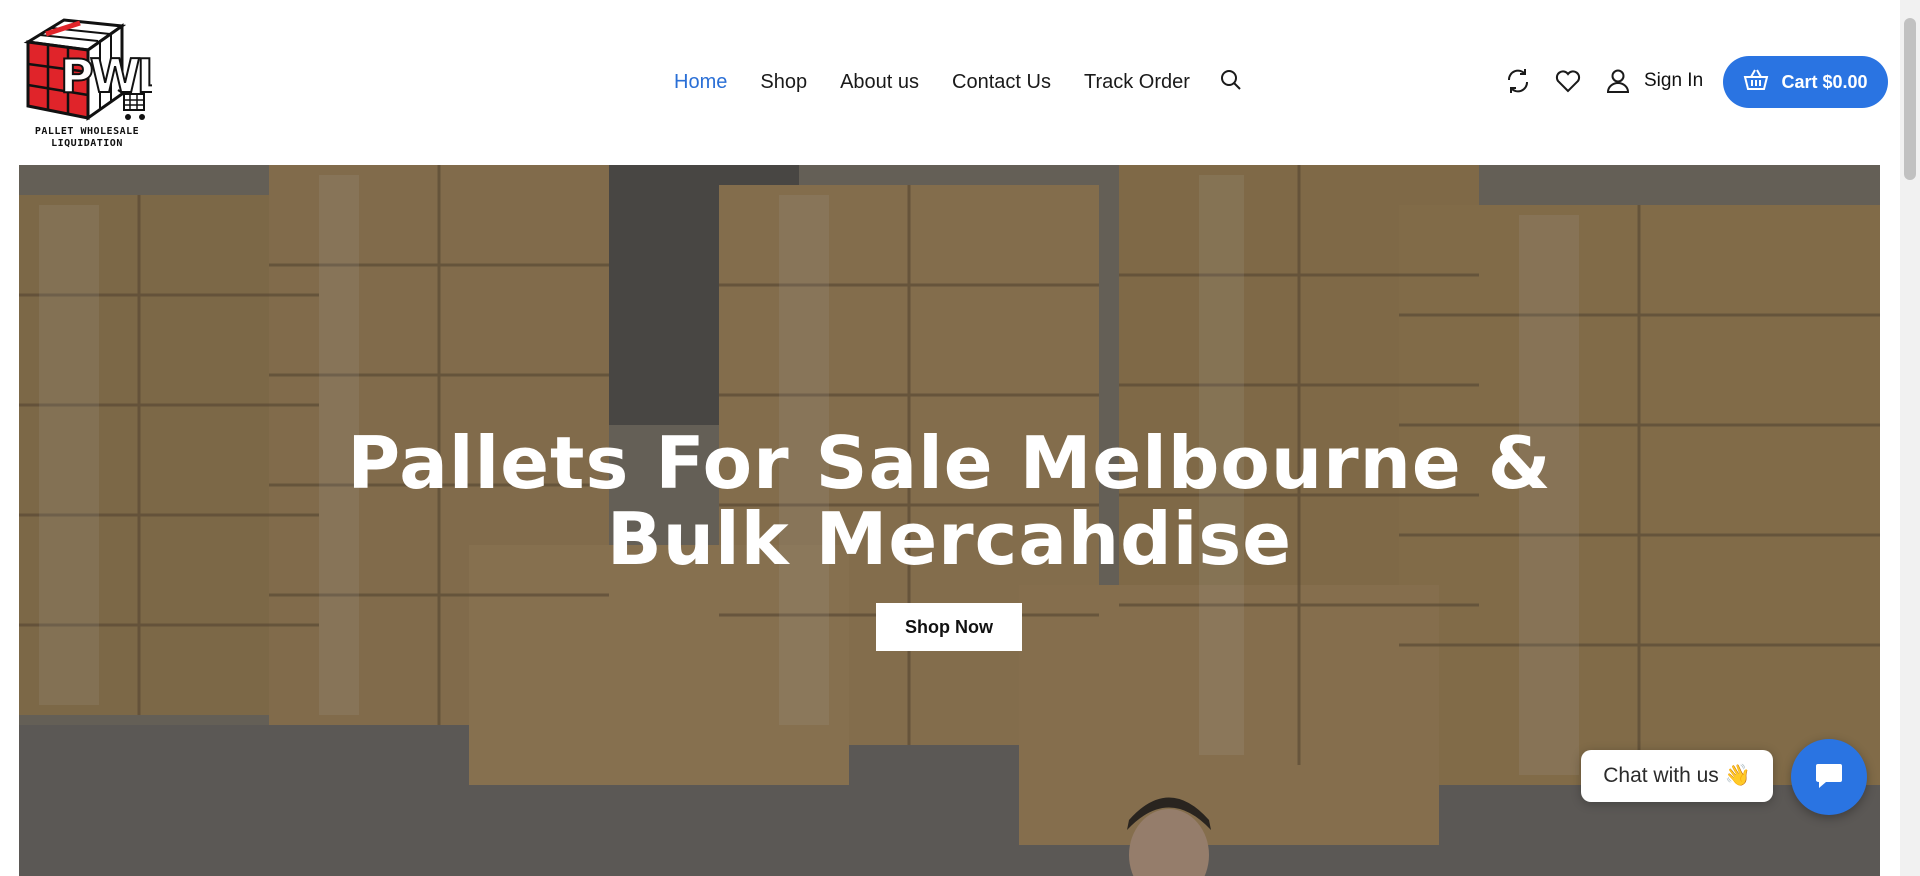  I want to click on search-icon, so click(1231, 80).